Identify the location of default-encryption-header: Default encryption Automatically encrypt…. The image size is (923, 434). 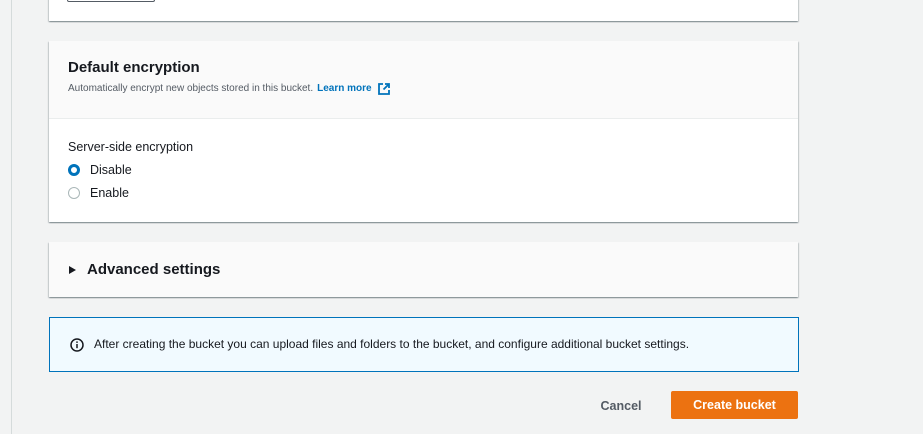
(423, 80).